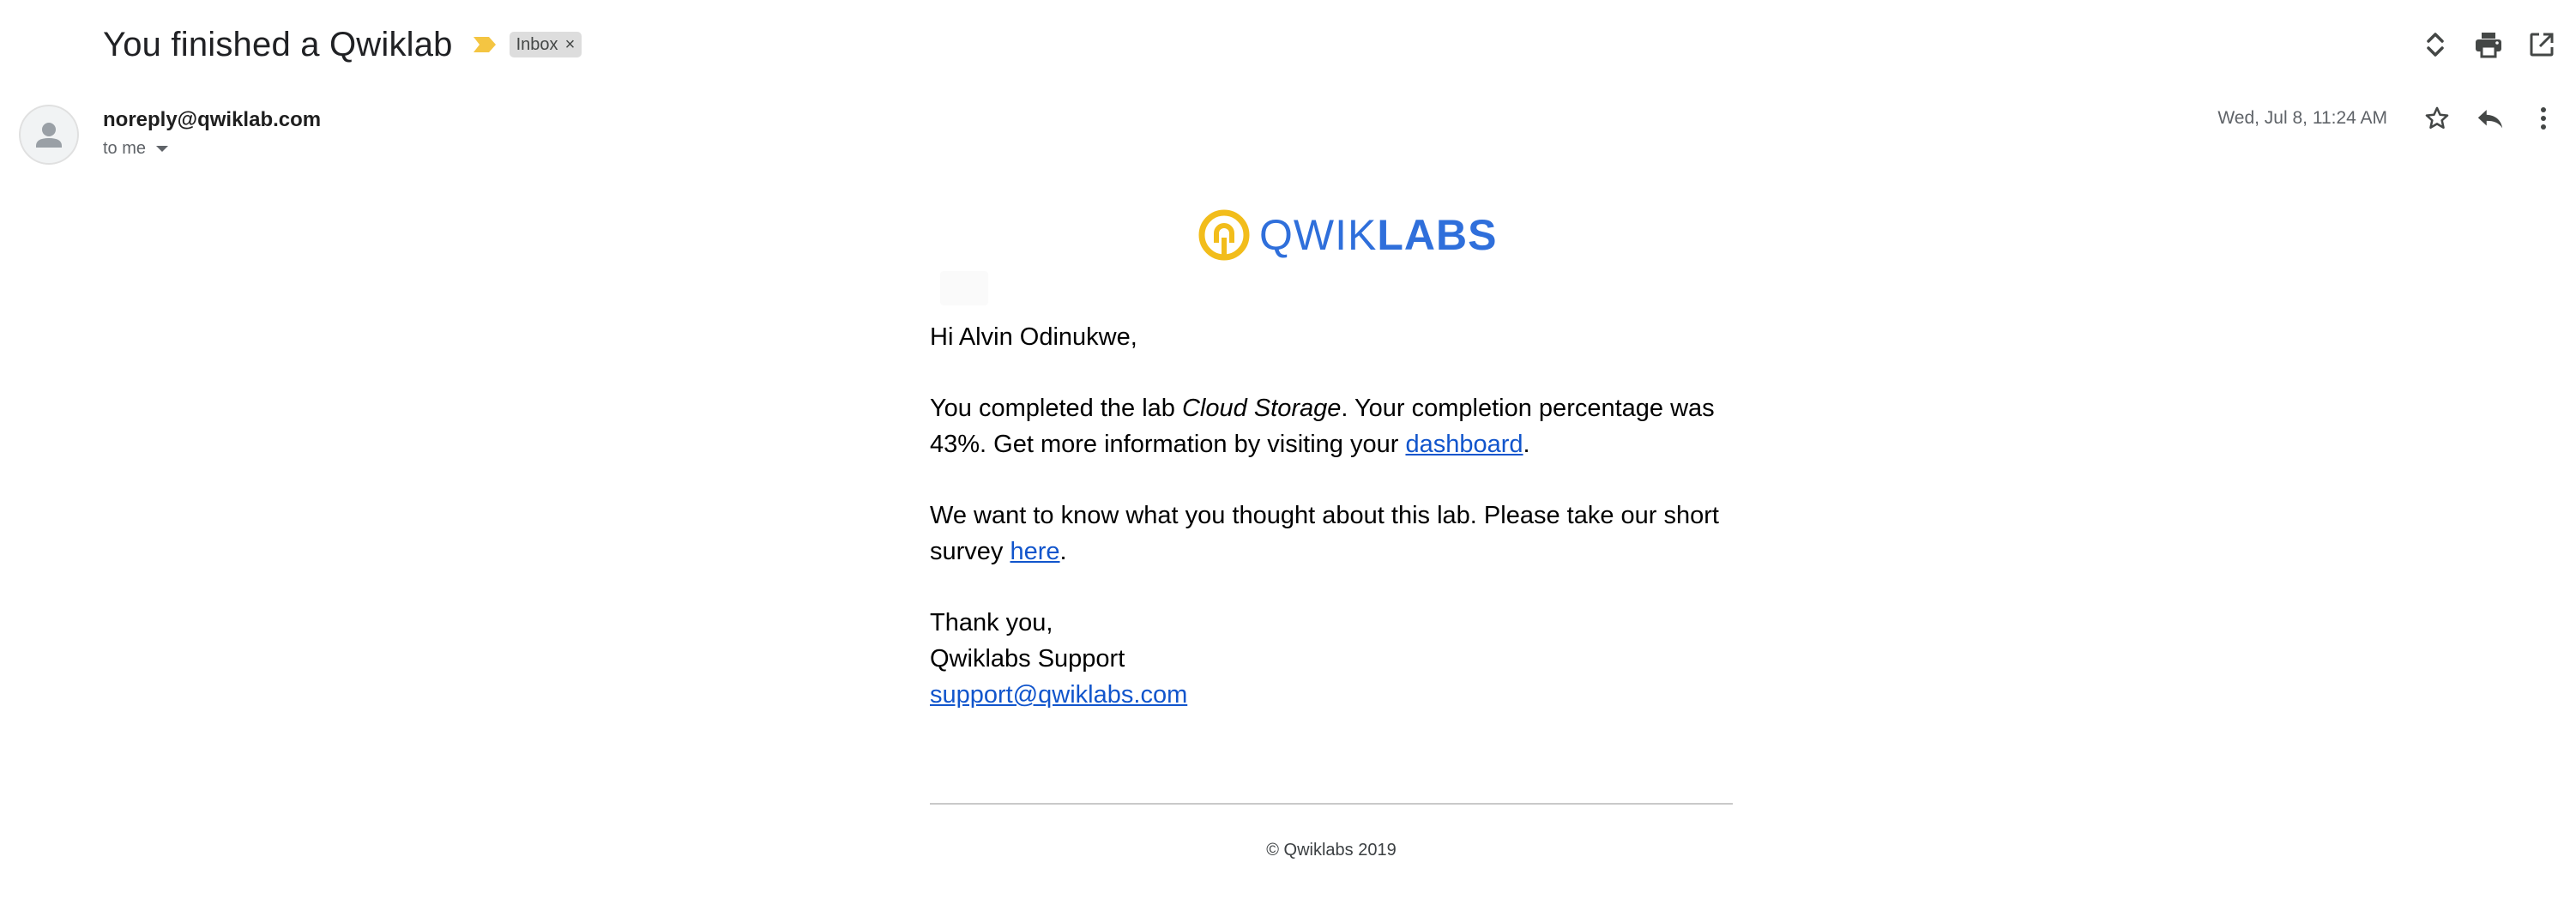 Image resolution: width=2576 pixels, height=923 pixels. I want to click on inbox-label-chip: Inbox ×, so click(545, 45).